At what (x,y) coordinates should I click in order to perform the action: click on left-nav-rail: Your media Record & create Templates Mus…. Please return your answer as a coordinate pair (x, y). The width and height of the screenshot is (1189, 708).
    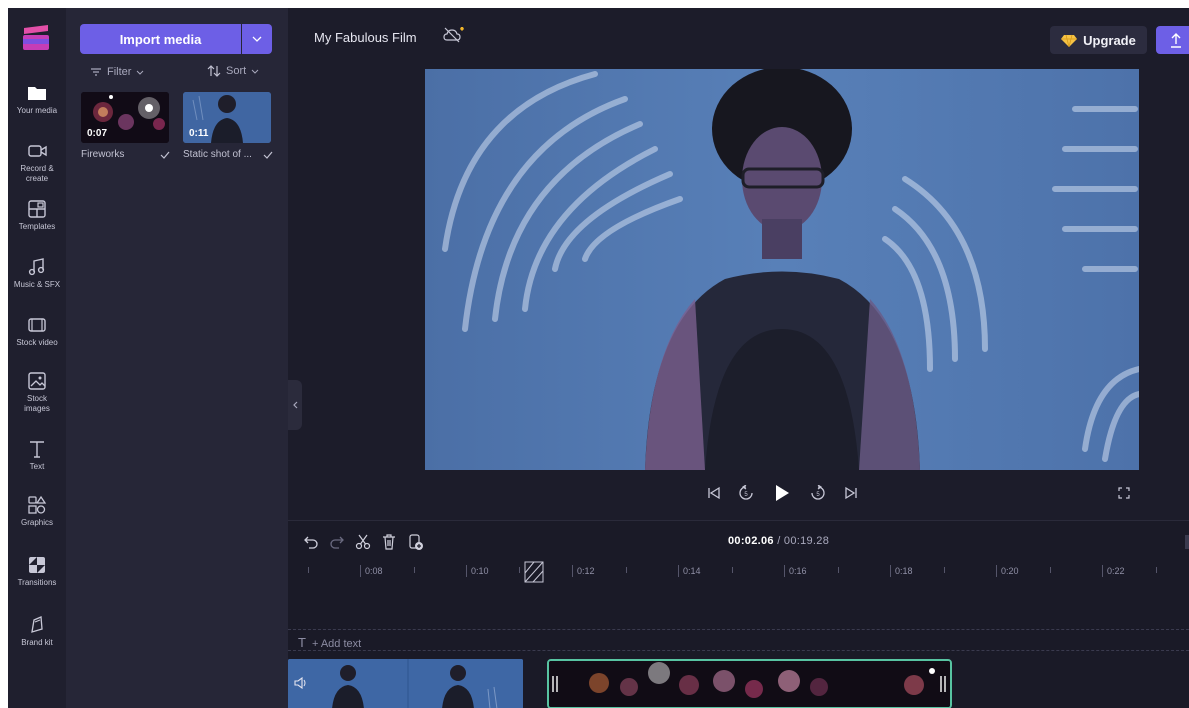
    Looking at the image, I should click on (37, 358).